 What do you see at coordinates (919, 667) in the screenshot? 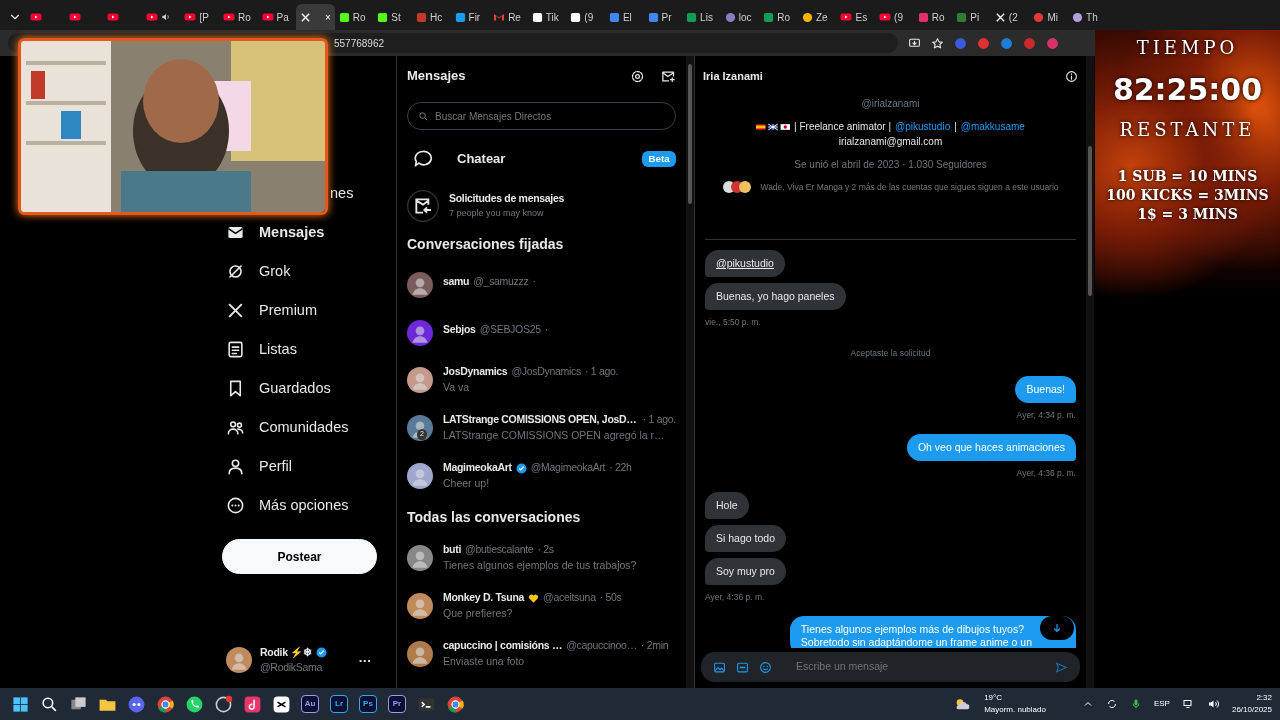
I see `message-input: Escribe un mensaje` at bounding box center [919, 667].